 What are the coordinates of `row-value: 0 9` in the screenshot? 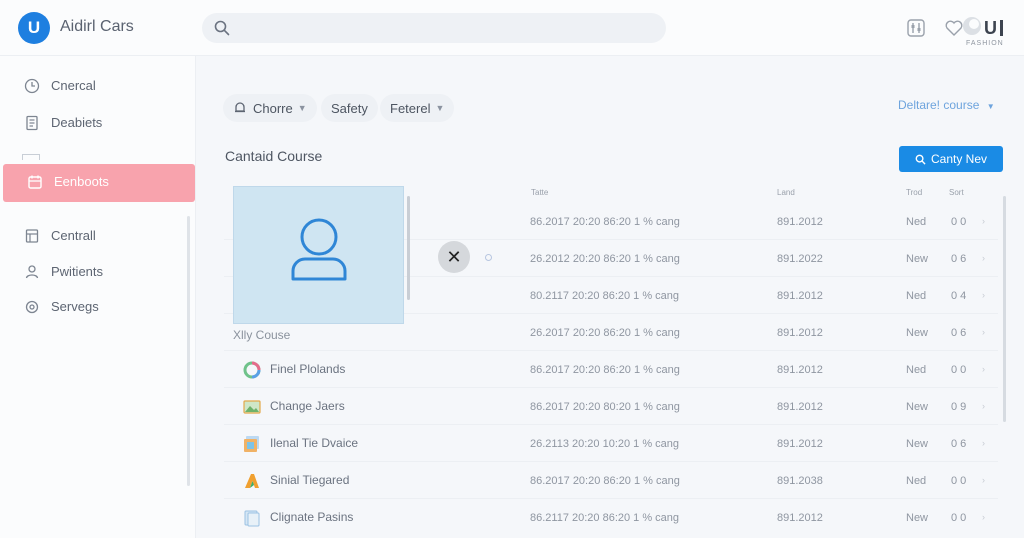 It's located at (959, 407).